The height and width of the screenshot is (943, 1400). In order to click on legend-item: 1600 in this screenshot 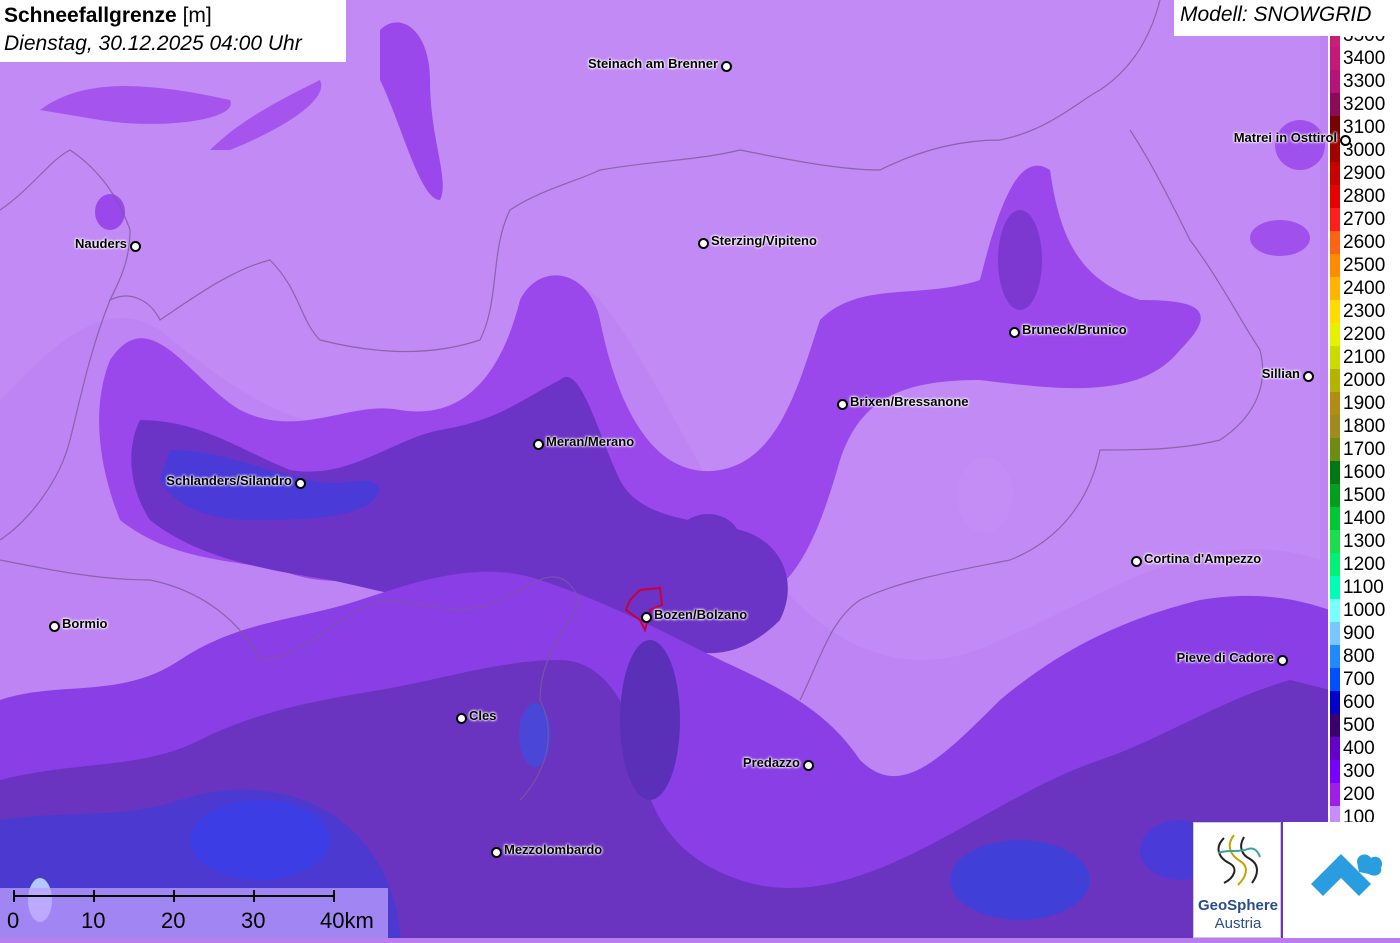, I will do `click(1364, 472)`.